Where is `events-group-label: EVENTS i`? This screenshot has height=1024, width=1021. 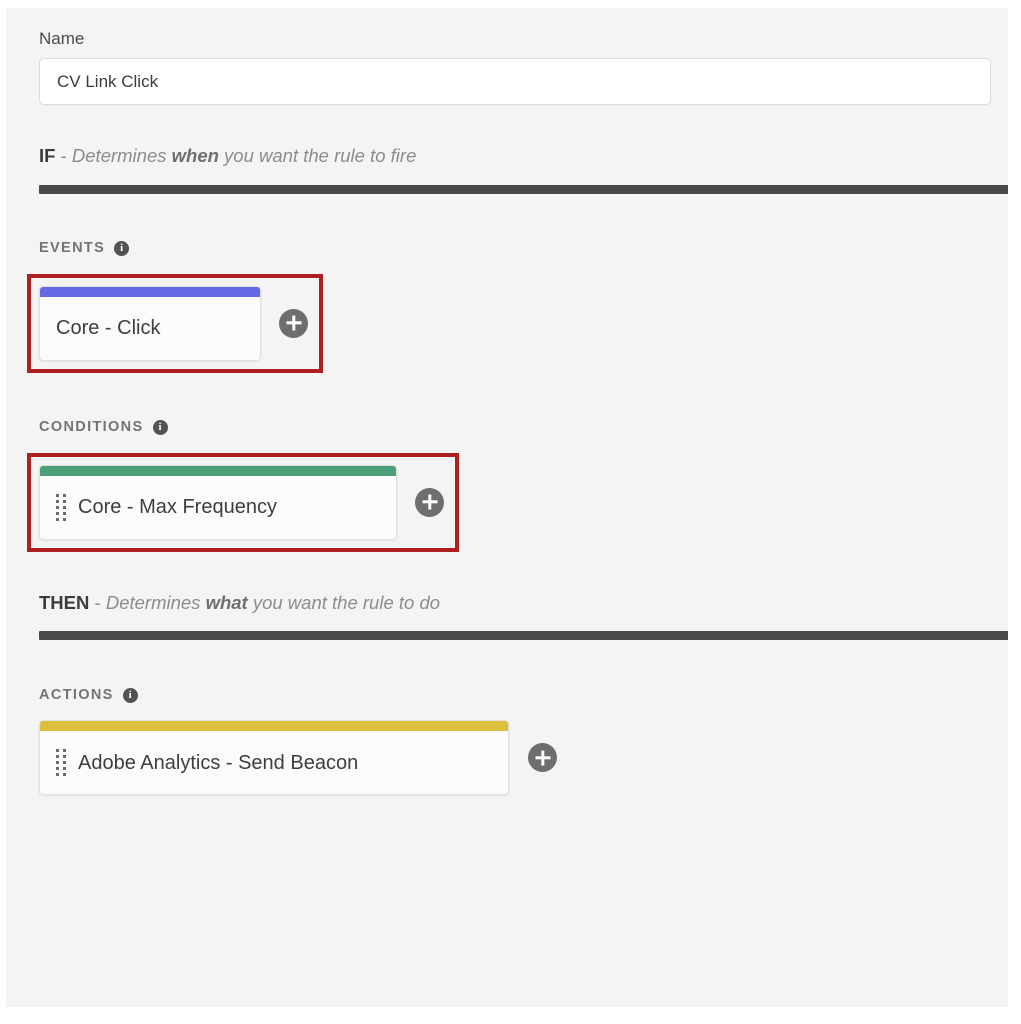
events-group-label: EVENTS i is located at coordinates (523, 249).